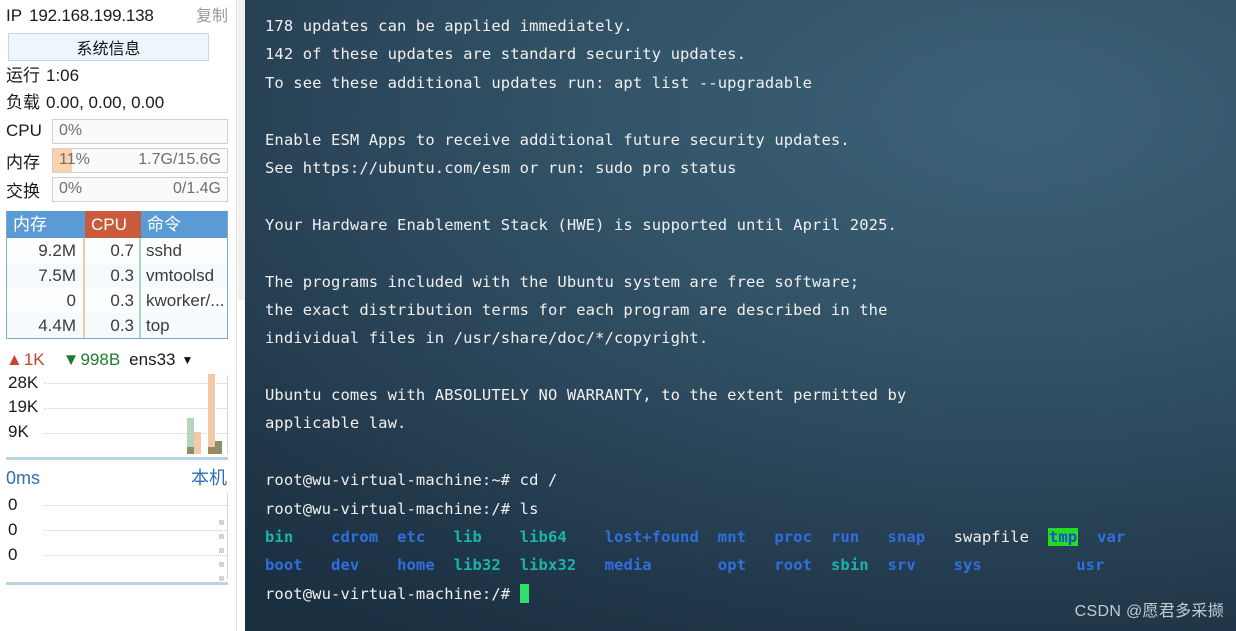 The width and height of the screenshot is (1236, 631). I want to click on terminal-cursor, so click(524, 593).